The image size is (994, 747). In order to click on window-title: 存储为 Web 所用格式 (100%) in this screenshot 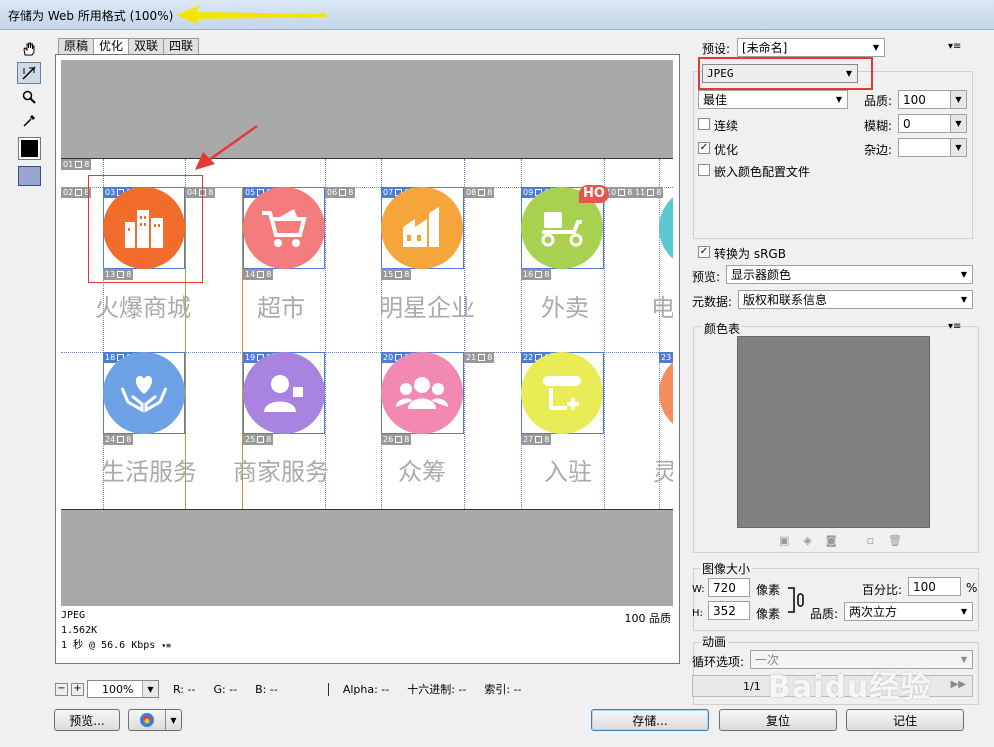, I will do `click(91, 16)`.